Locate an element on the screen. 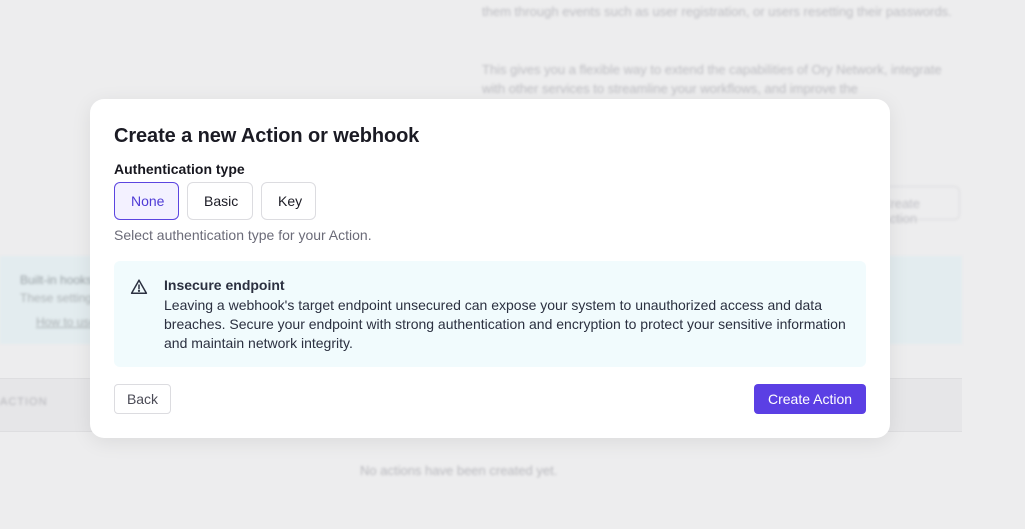 The image size is (1025, 529). create-action-button: Create Action is located at coordinates (810, 399).